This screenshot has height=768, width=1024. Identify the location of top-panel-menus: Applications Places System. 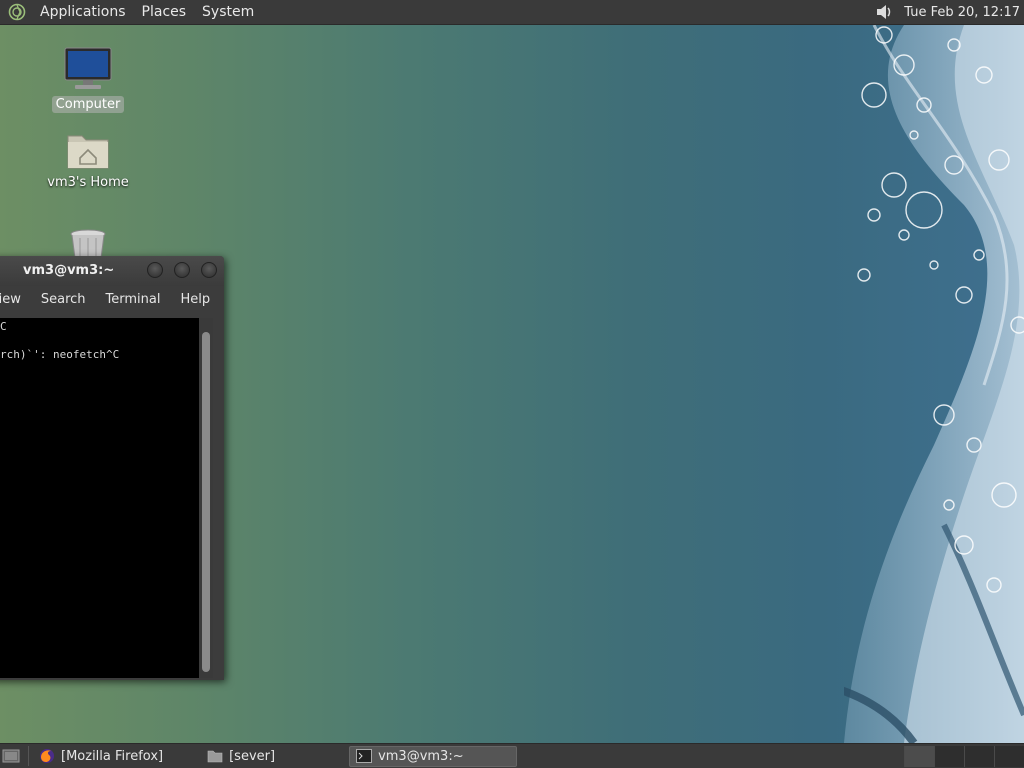
(131, 12).